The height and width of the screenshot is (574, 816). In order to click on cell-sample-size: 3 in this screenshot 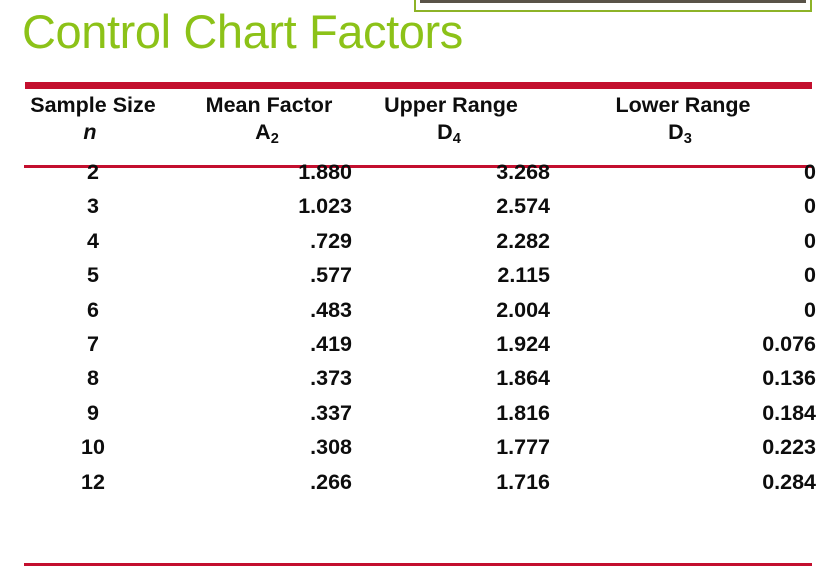, I will do `click(93, 206)`.